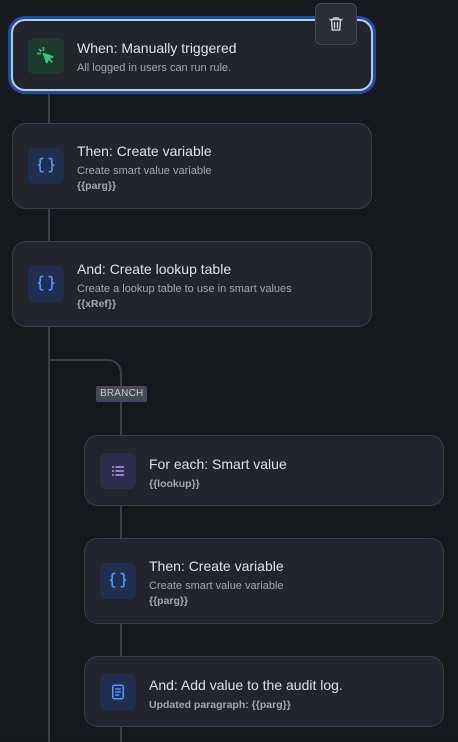 This screenshot has height=742, width=458. I want to click on branch-label: BRANCH, so click(122, 394).